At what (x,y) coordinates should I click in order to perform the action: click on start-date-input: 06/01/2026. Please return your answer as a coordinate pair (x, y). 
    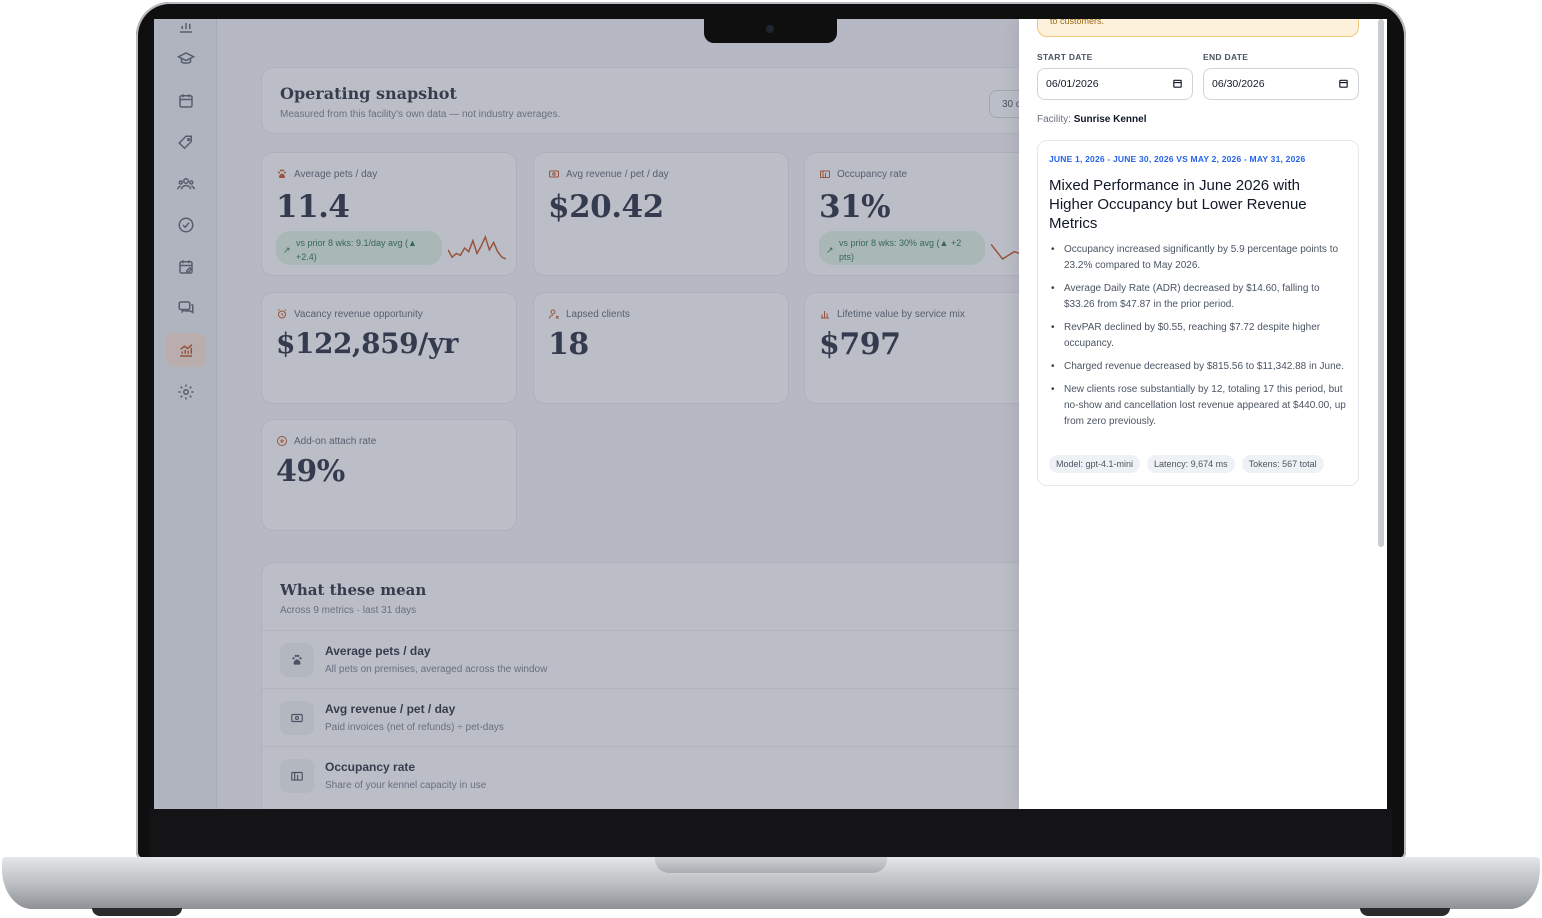
    Looking at the image, I should click on (1115, 84).